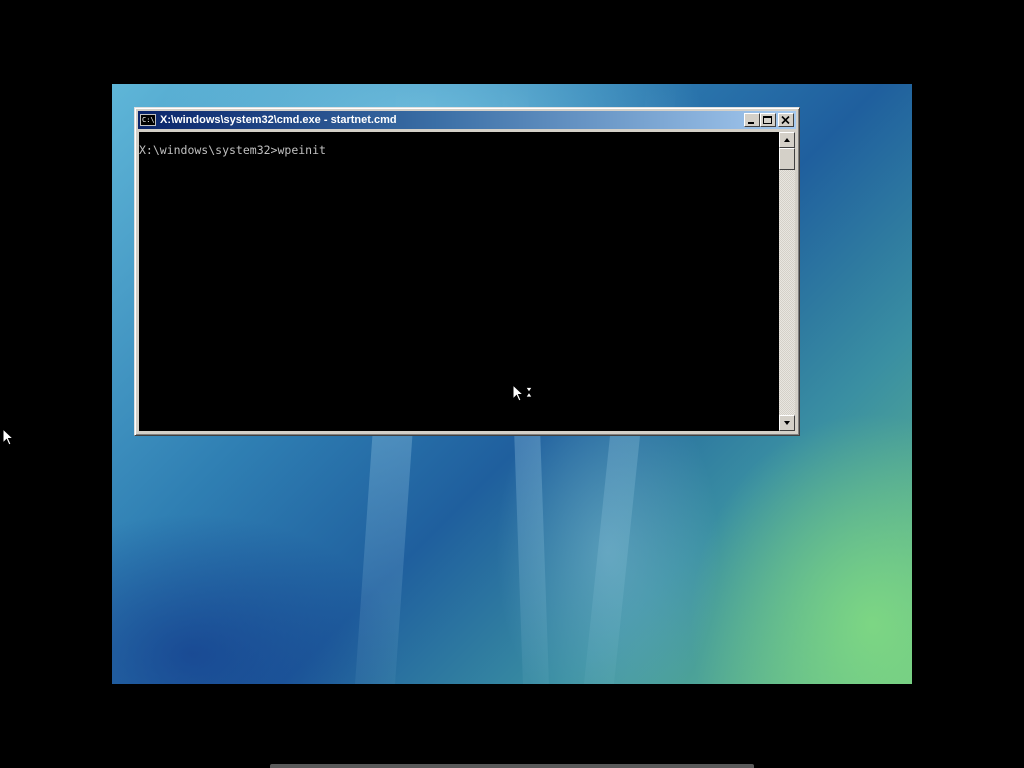 Image resolution: width=1024 pixels, height=768 pixels. What do you see at coordinates (787, 281) in the screenshot?
I see `vertical-scrollbar` at bounding box center [787, 281].